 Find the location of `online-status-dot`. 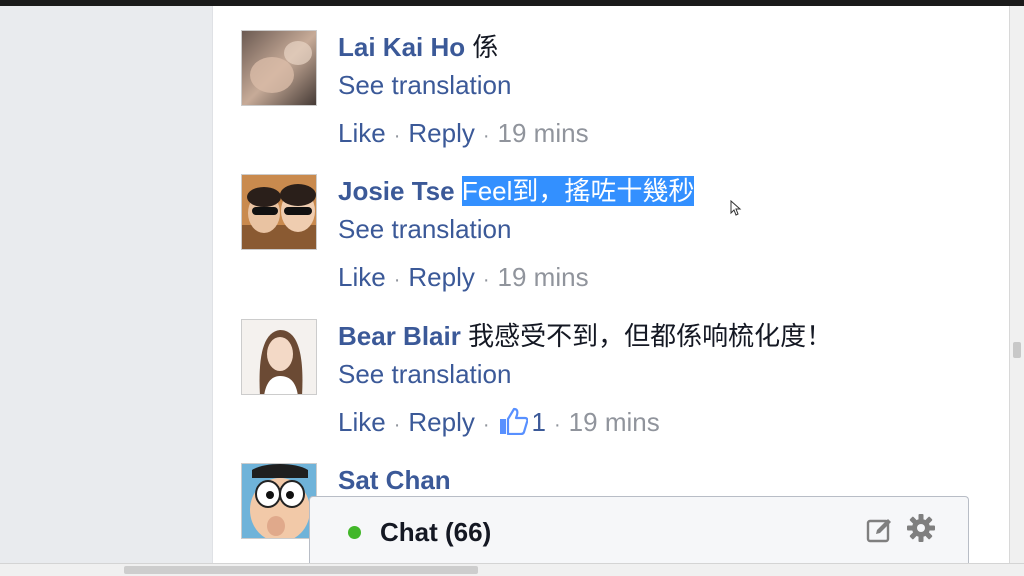

online-status-dot is located at coordinates (354, 532).